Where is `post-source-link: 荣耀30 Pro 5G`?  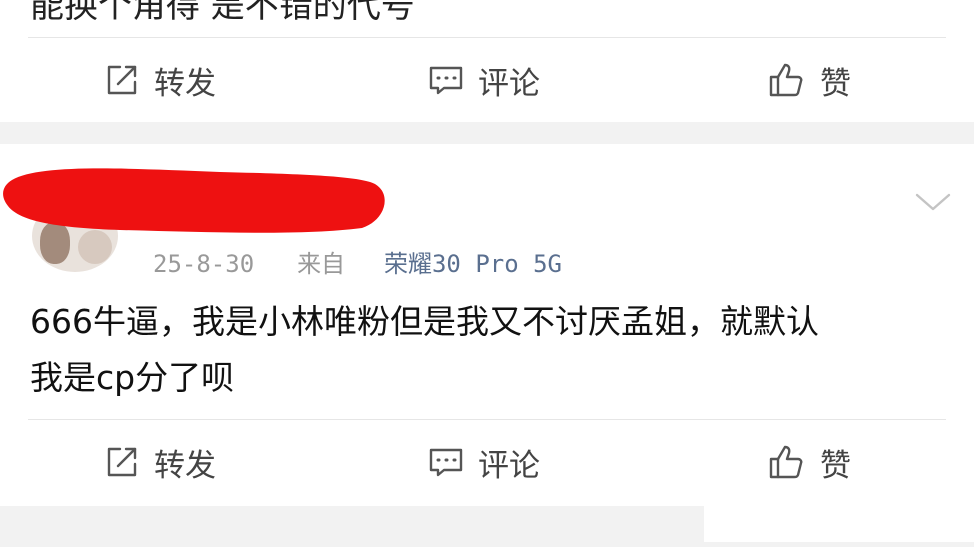 post-source-link: 荣耀30 Pro 5G is located at coordinates (473, 264).